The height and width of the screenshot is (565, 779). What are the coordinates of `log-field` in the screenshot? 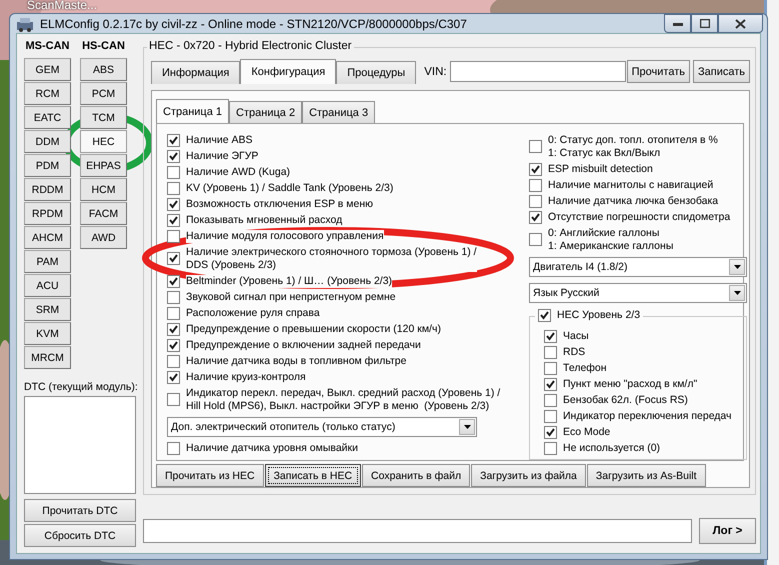 It's located at (417, 531).